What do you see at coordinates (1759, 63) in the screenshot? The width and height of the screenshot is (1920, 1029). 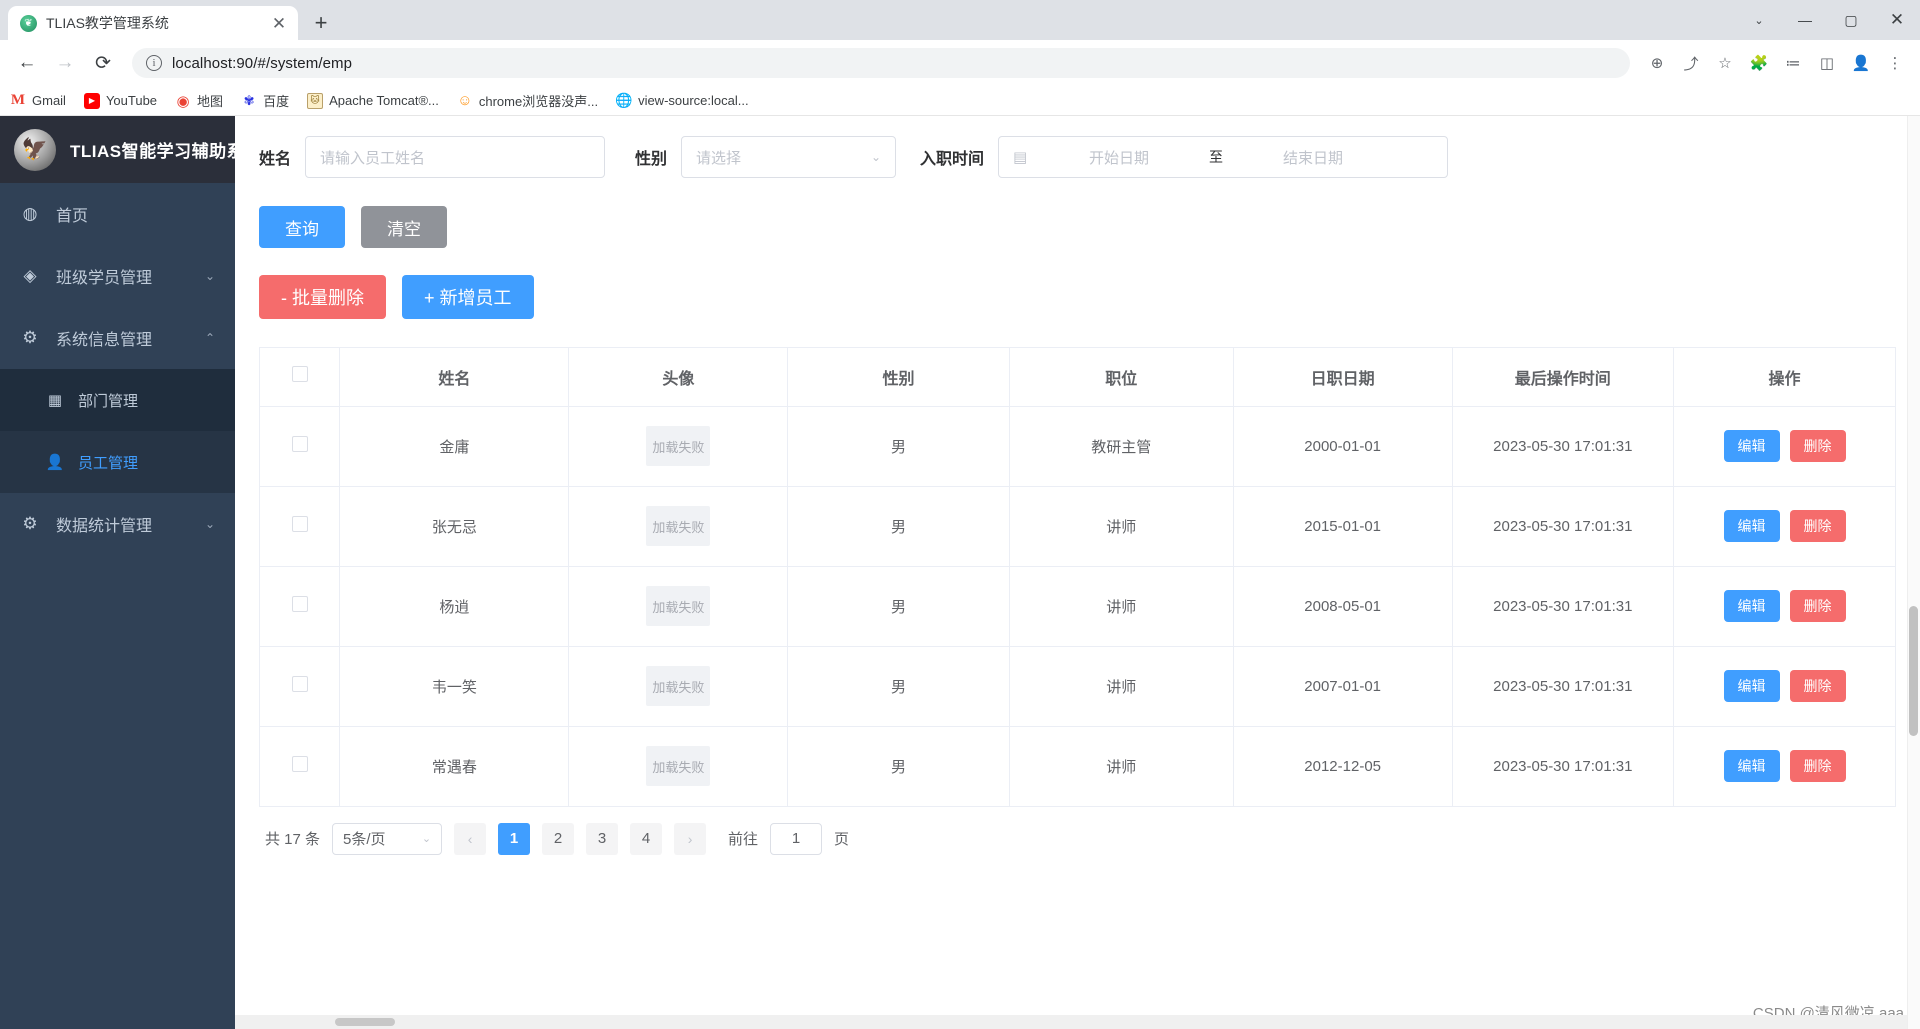 I see `extensions-icon: 🧩` at bounding box center [1759, 63].